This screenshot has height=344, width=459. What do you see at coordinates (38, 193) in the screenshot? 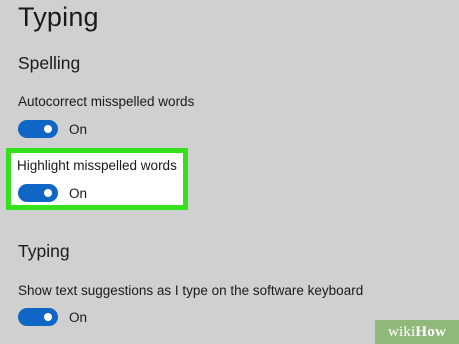
I see `highlight-toggle` at bounding box center [38, 193].